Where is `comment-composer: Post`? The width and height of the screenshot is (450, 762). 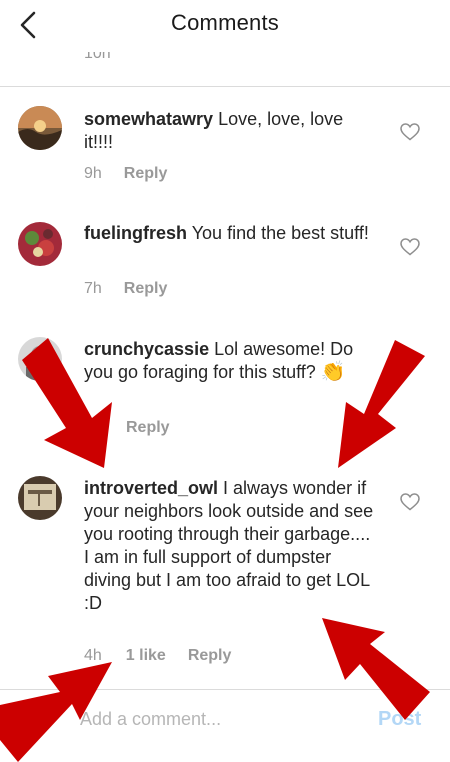 comment-composer: Post is located at coordinates (225, 726).